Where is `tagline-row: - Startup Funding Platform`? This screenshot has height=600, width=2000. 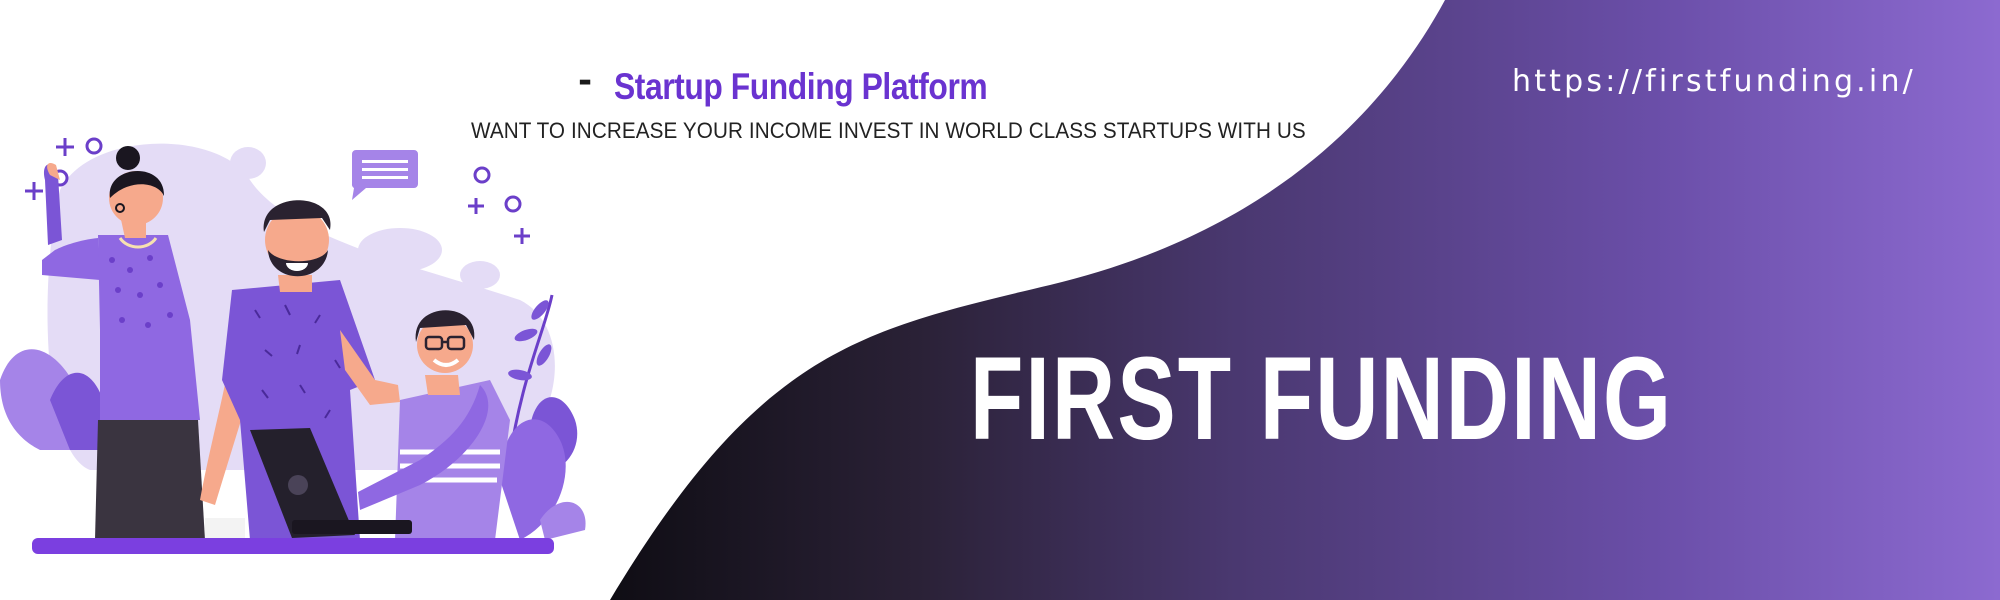 tagline-row: - Startup Funding Platform is located at coordinates (813, 86).